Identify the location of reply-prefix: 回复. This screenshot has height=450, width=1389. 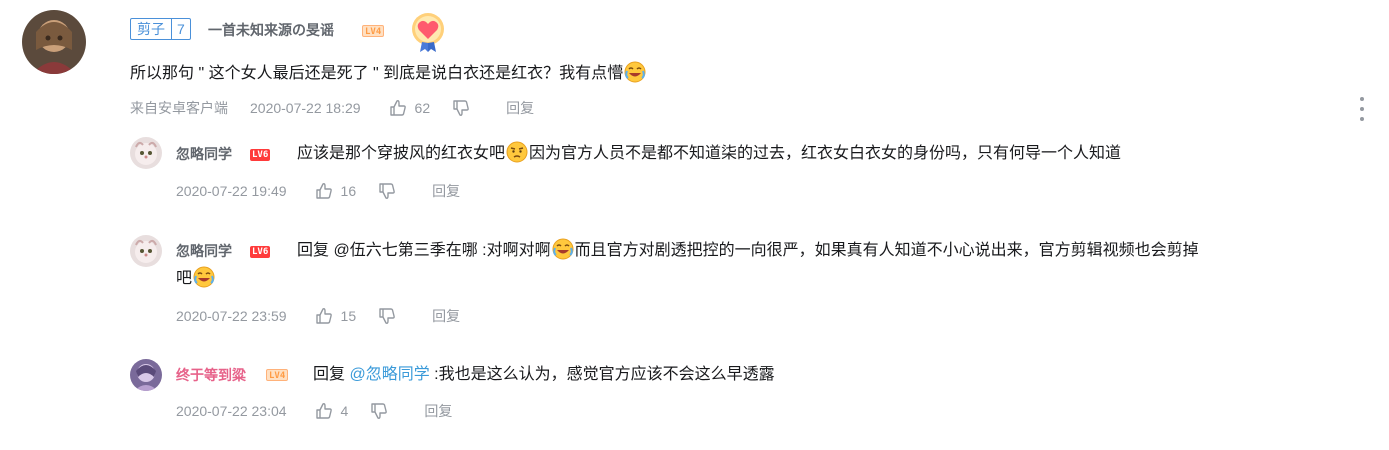
(331, 374).